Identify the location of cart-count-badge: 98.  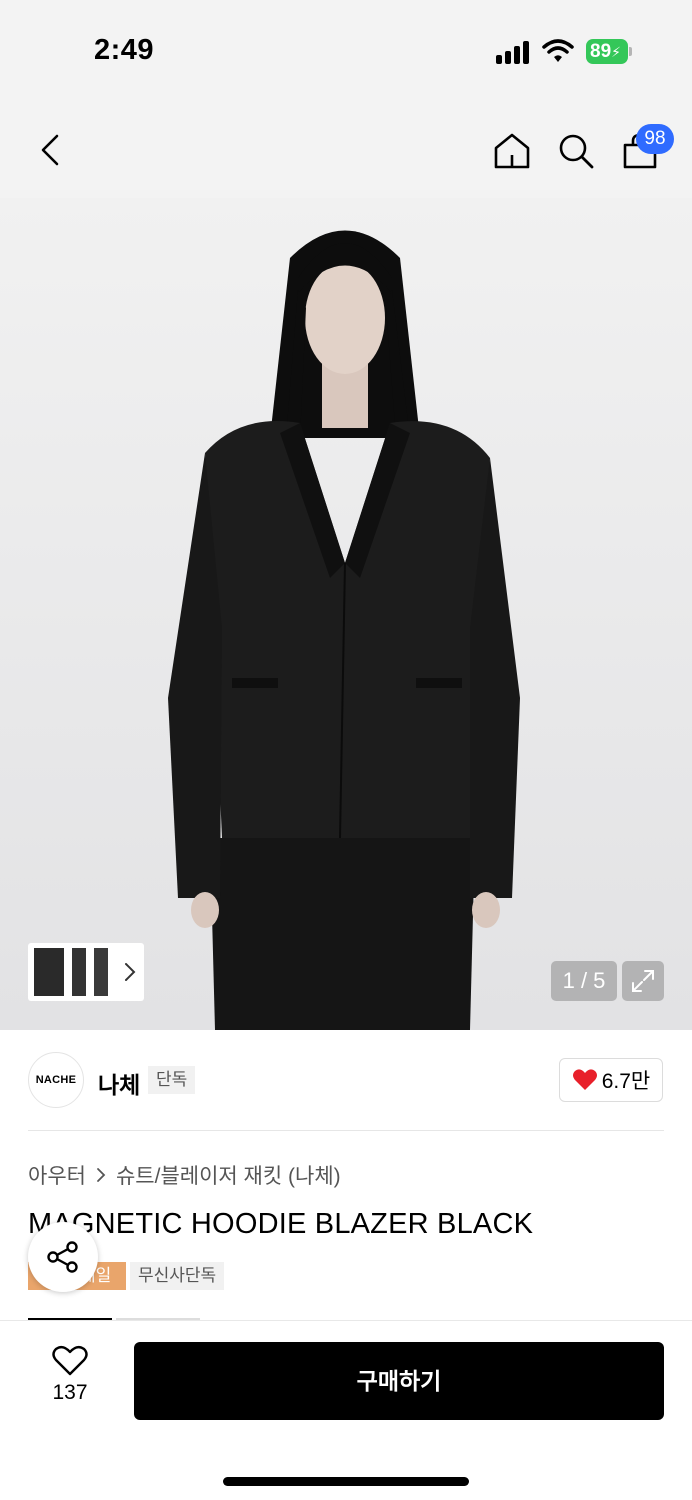
(655, 139).